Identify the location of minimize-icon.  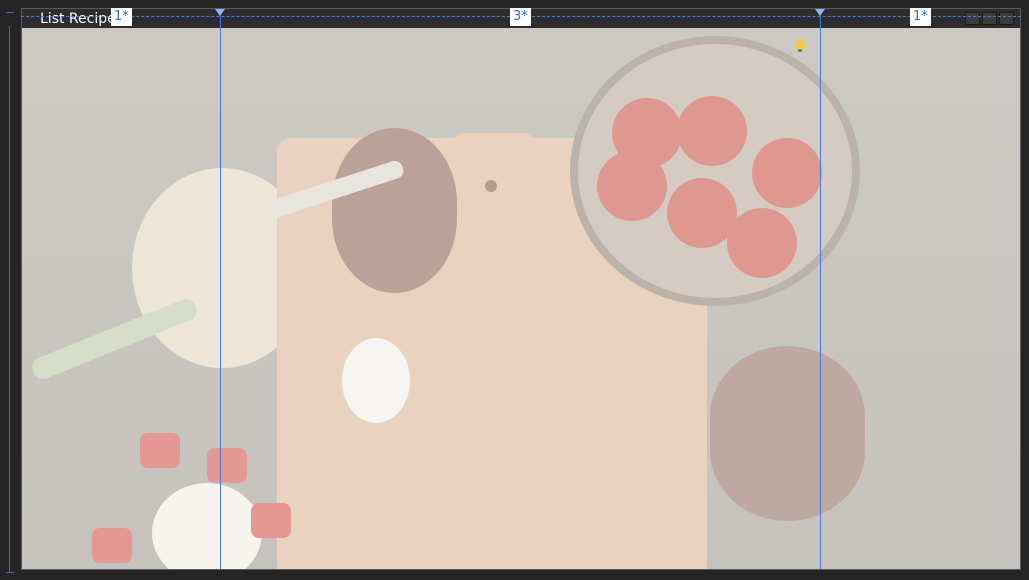
(972, 18).